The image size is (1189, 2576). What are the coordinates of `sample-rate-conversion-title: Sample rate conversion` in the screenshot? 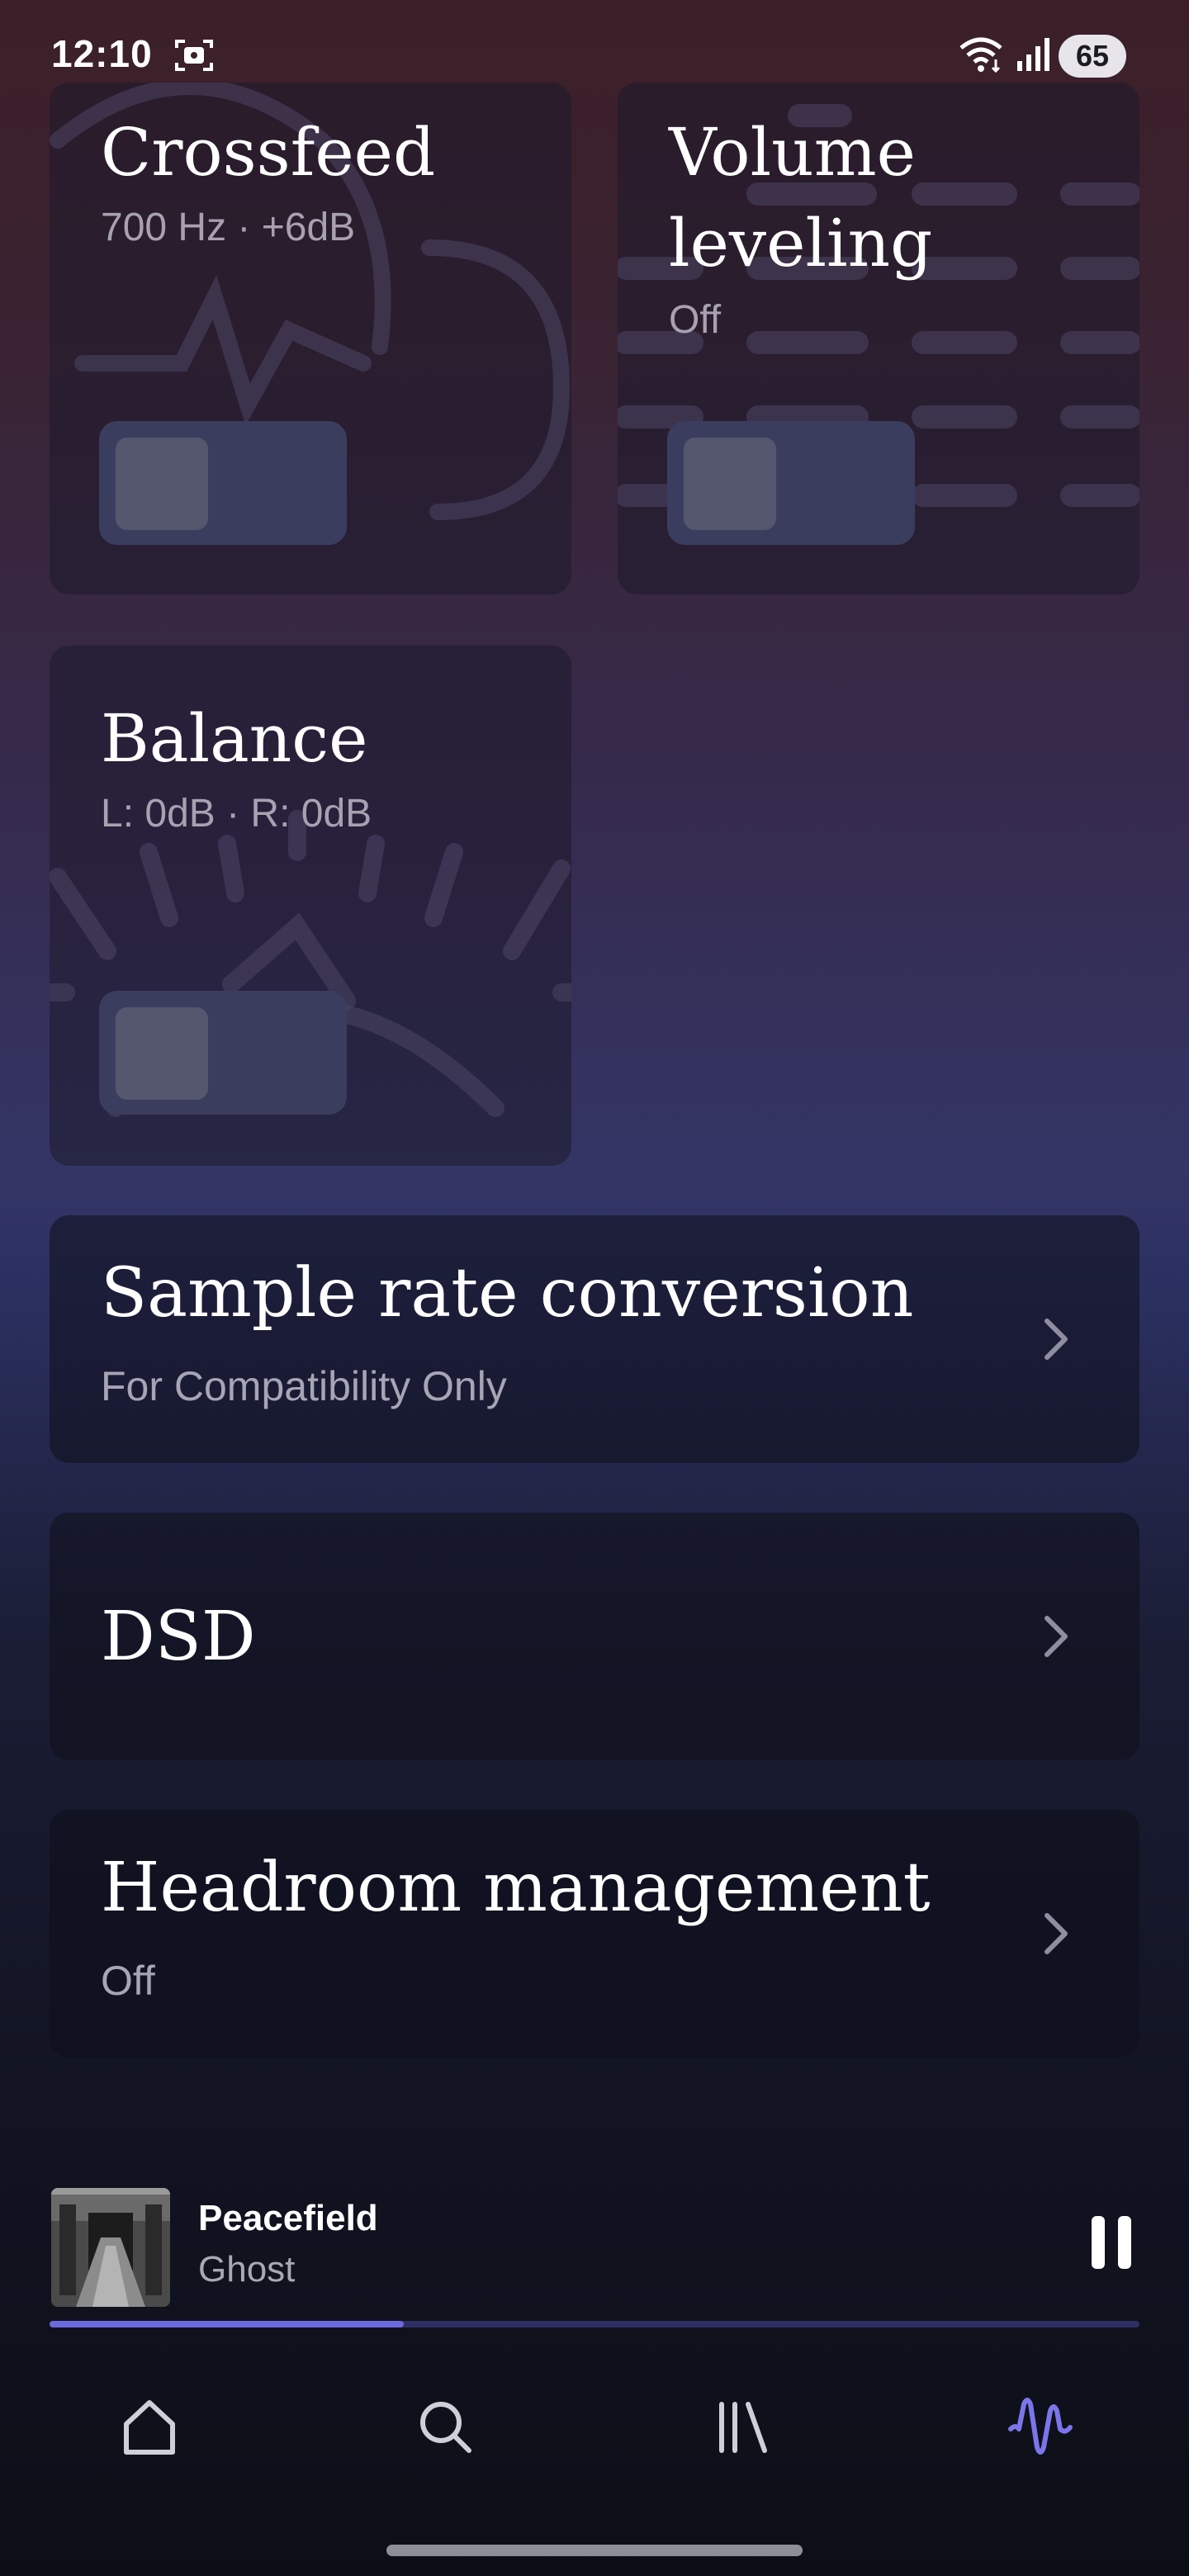 It's located at (507, 1293).